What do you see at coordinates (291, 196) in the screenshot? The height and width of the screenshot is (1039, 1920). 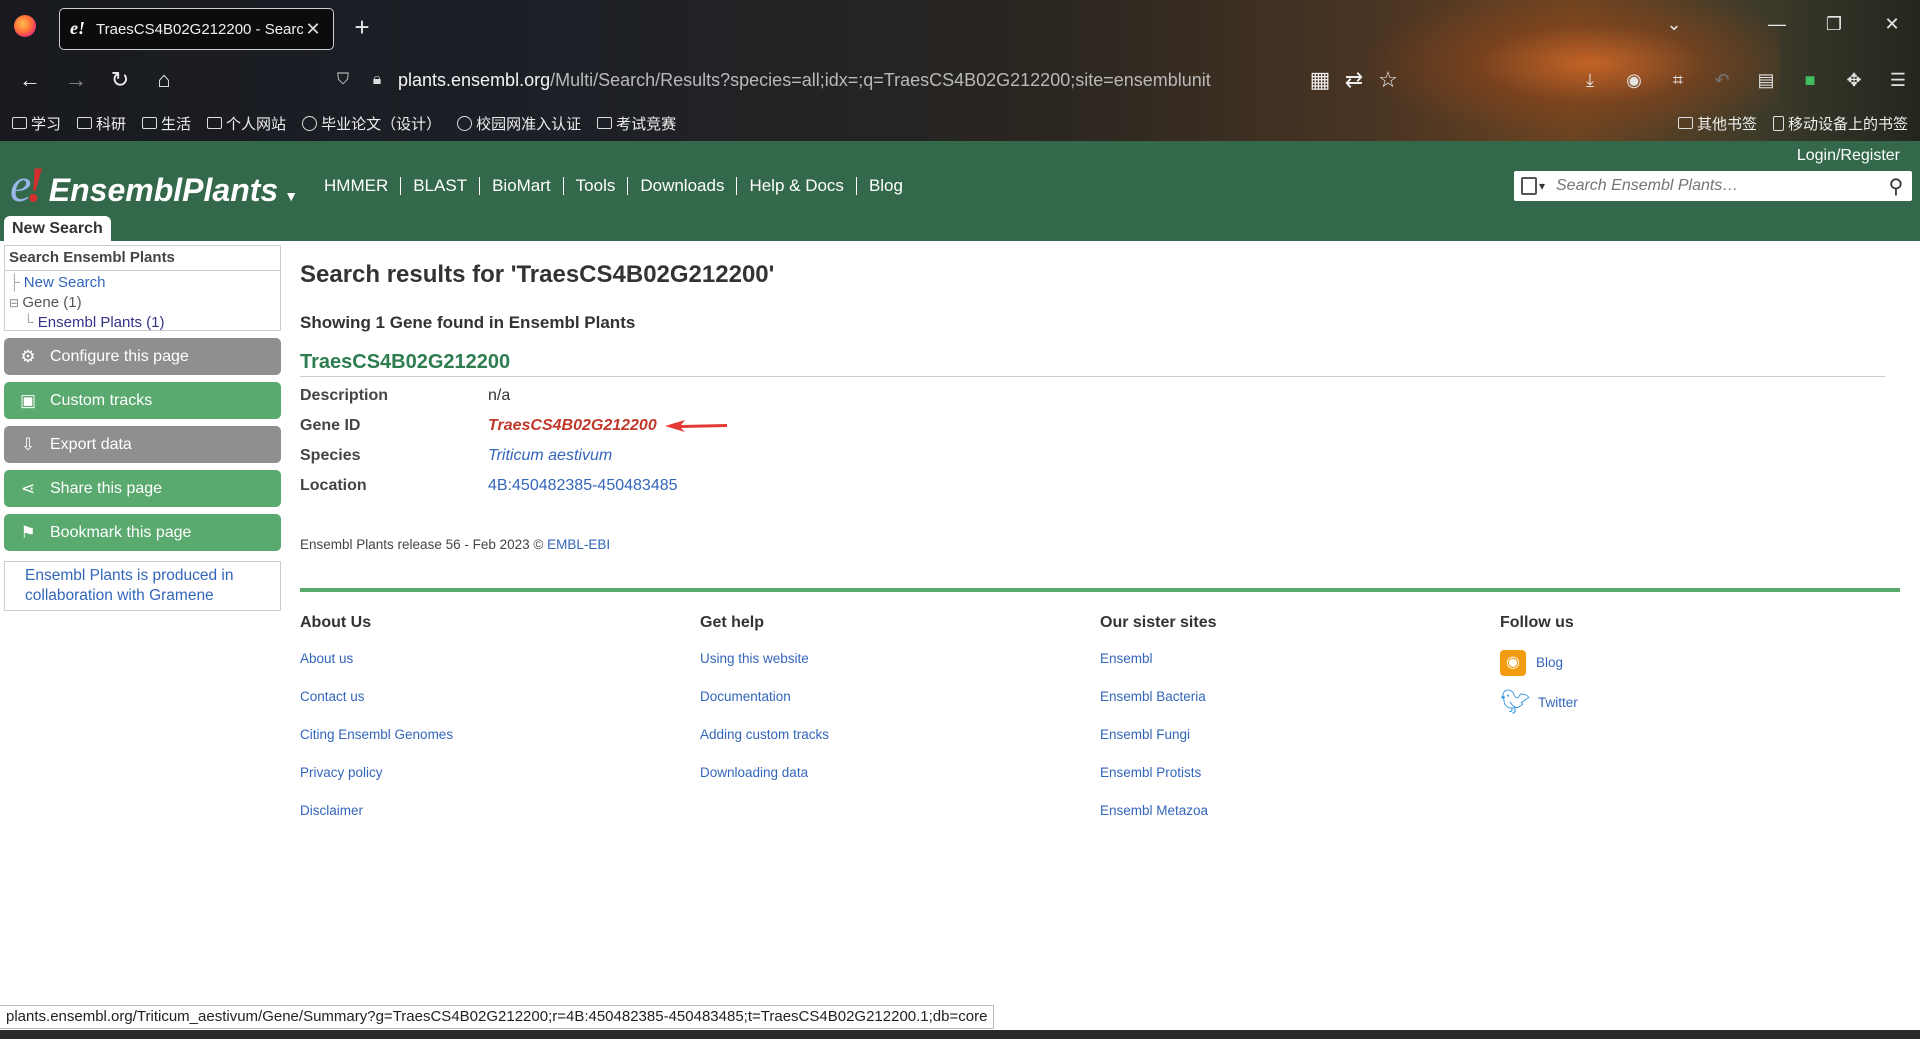 I see `species-dropdown-icon: ▼` at bounding box center [291, 196].